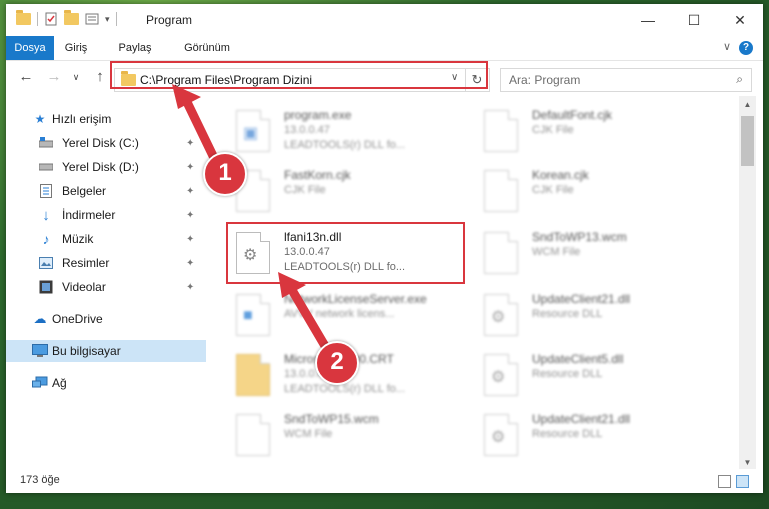 This screenshot has width=769, height=509. I want to click on search-icon: ⌕, so click(739, 79).